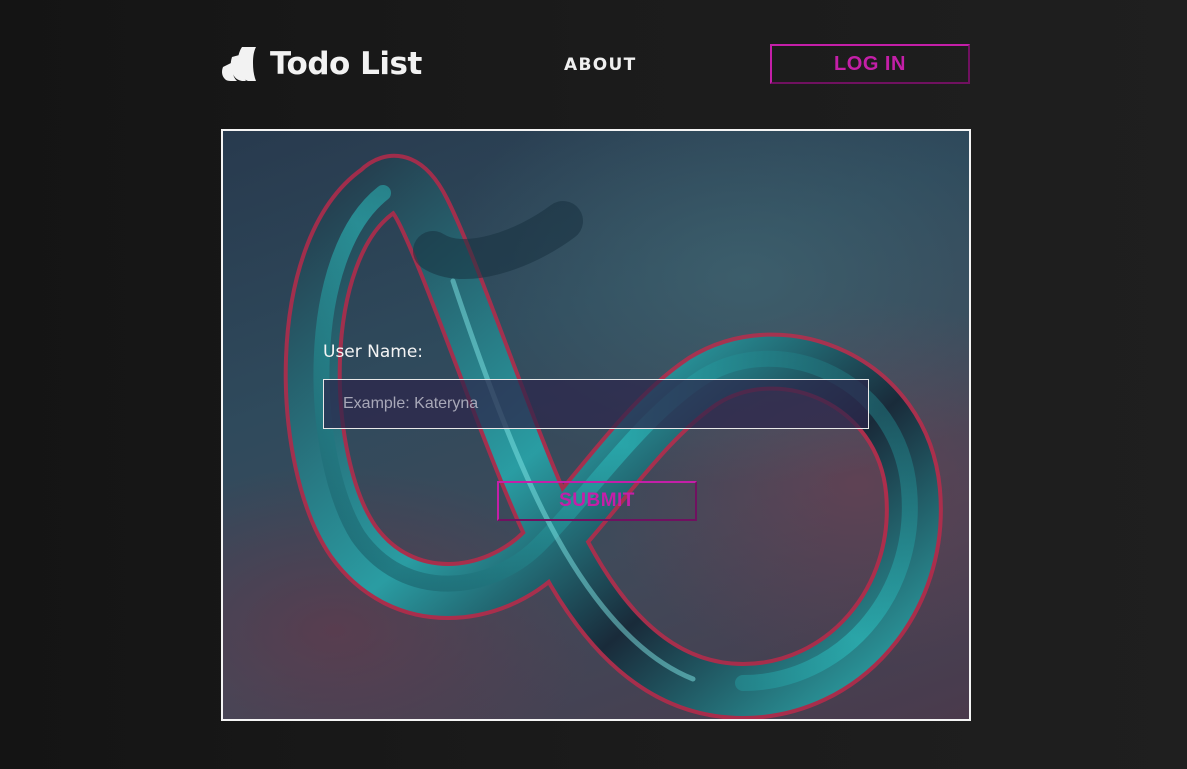 Image resolution: width=1187 pixels, height=769 pixels. I want to click on nav-about-link: ABOUT, so click(600, 65).